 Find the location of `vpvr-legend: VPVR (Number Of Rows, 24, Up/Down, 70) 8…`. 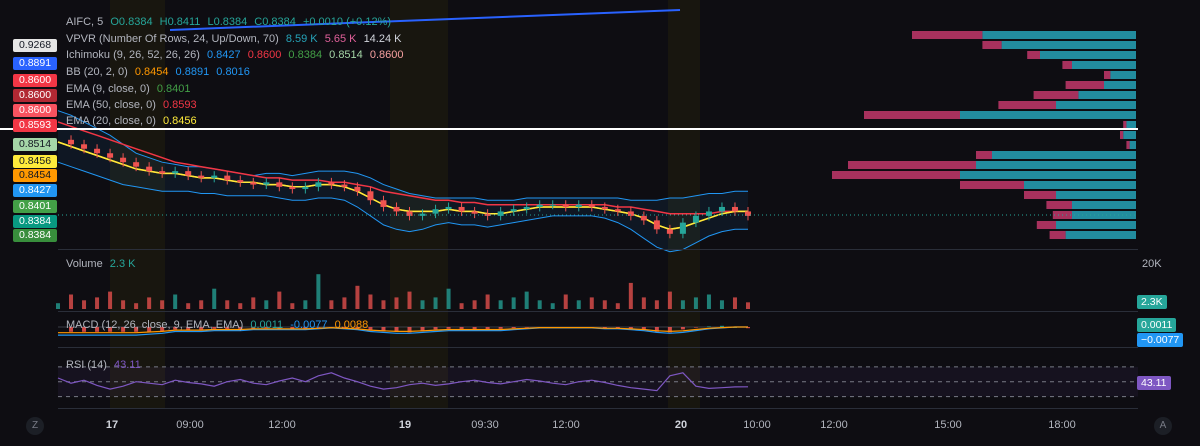

vpvr-legend: VPVR (Number Of Rows, 24, Up/Down, 70) 8… is located at coordinates (235, 39).